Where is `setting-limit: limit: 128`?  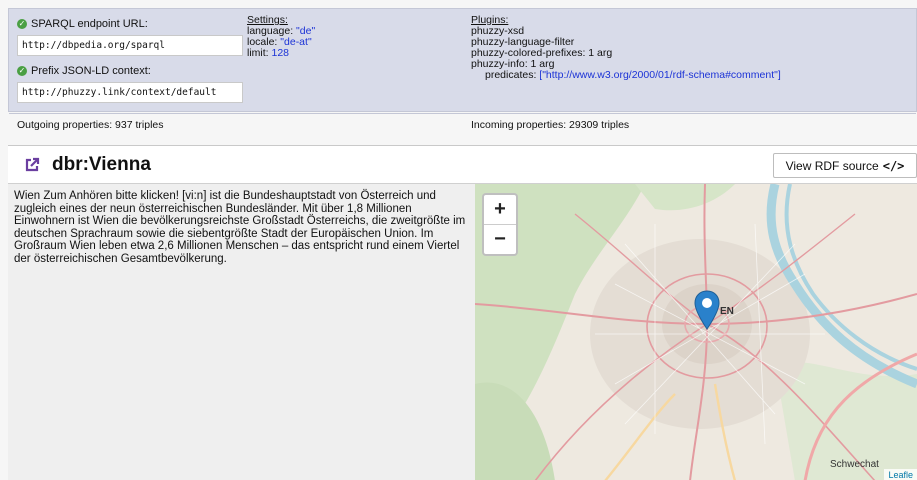 setting-limit: limit: 128 is located at coordinates (281, 53).